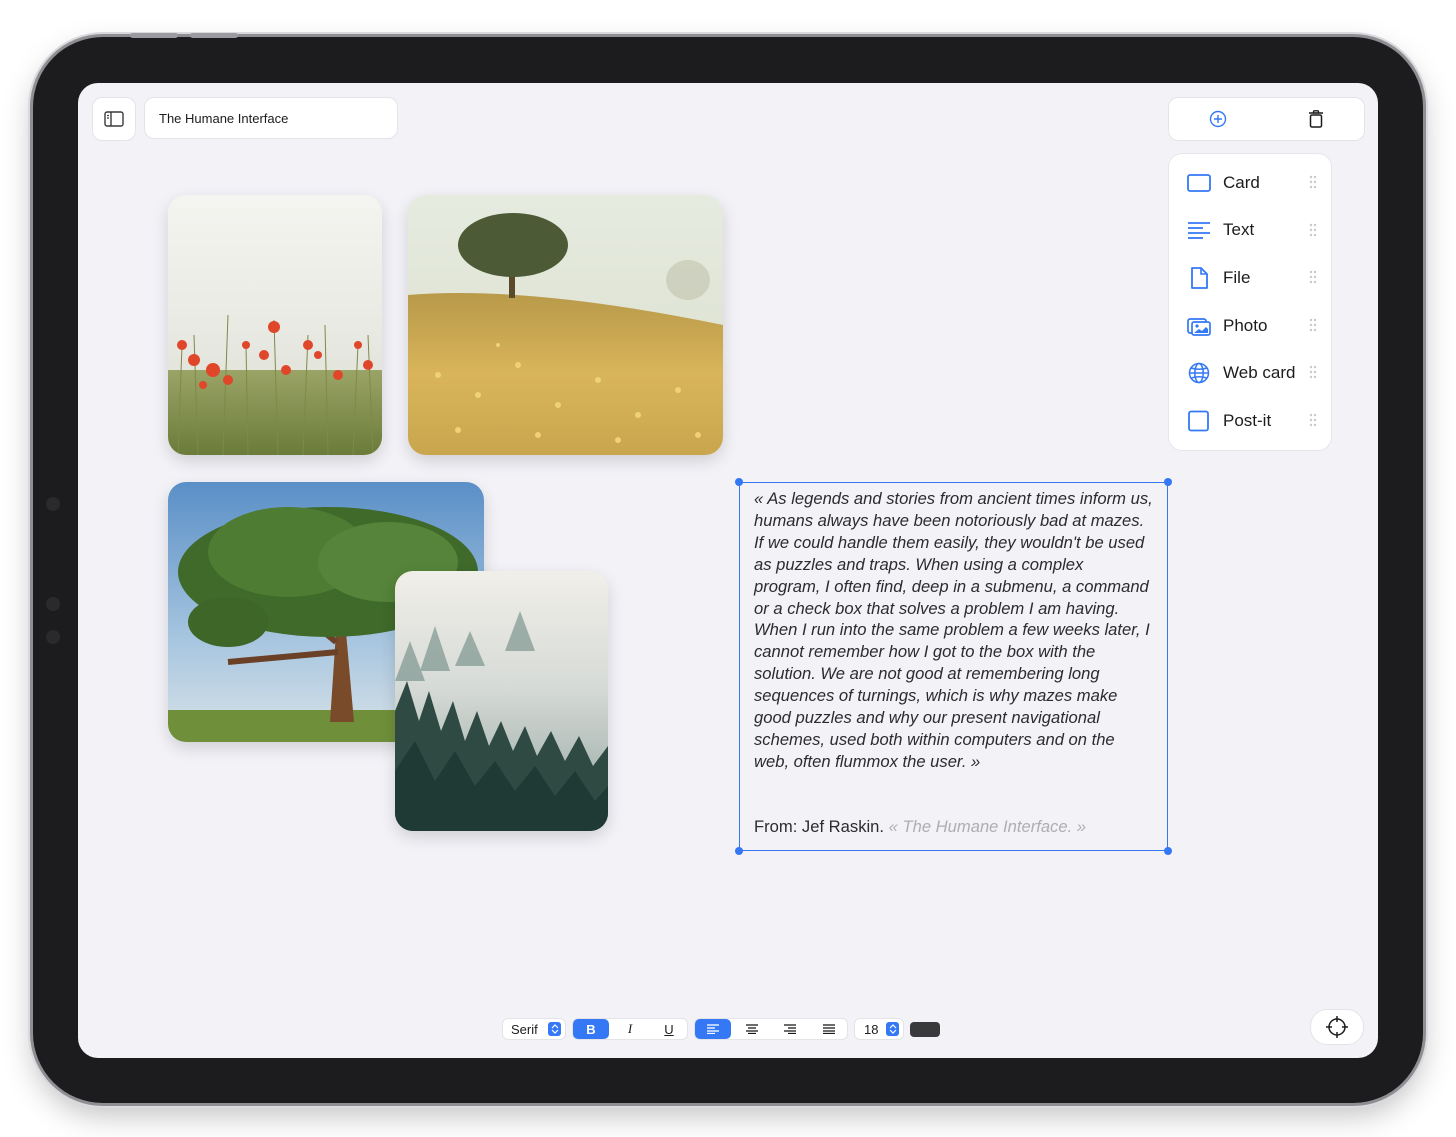  I want to click on font-size-value: 18, so click(871, 1029).